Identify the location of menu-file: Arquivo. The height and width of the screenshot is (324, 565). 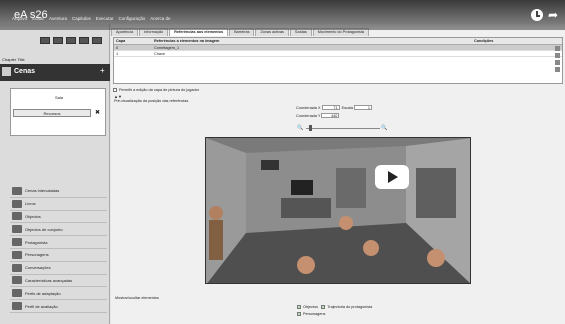
(19, 19).